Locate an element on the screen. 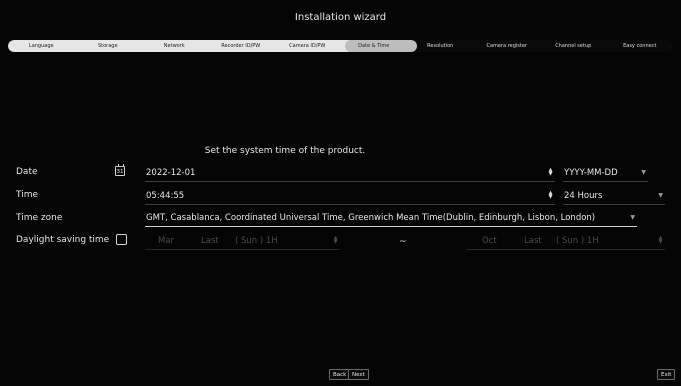  timezone-label: Time zone is located at coordinates (39, 218).